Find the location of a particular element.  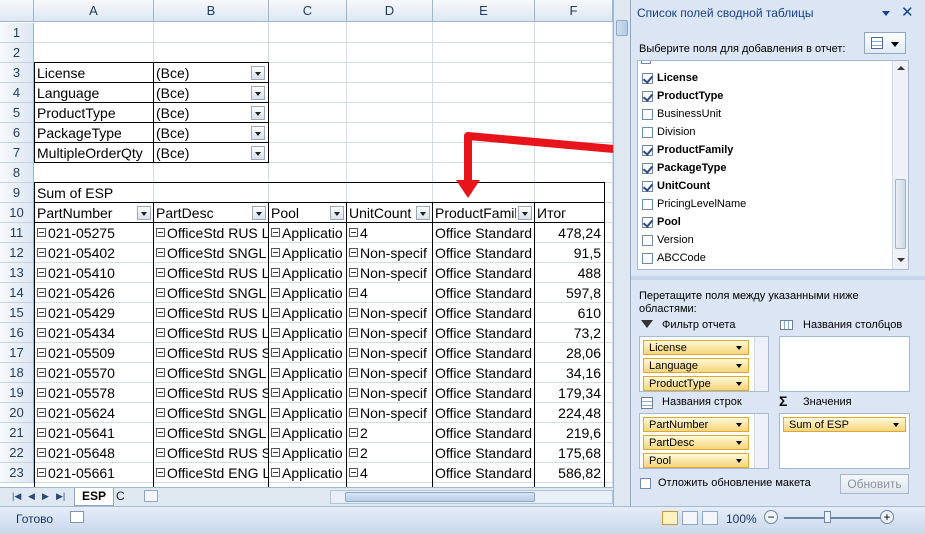

pane-splitter is located at coordinates (778, 278).